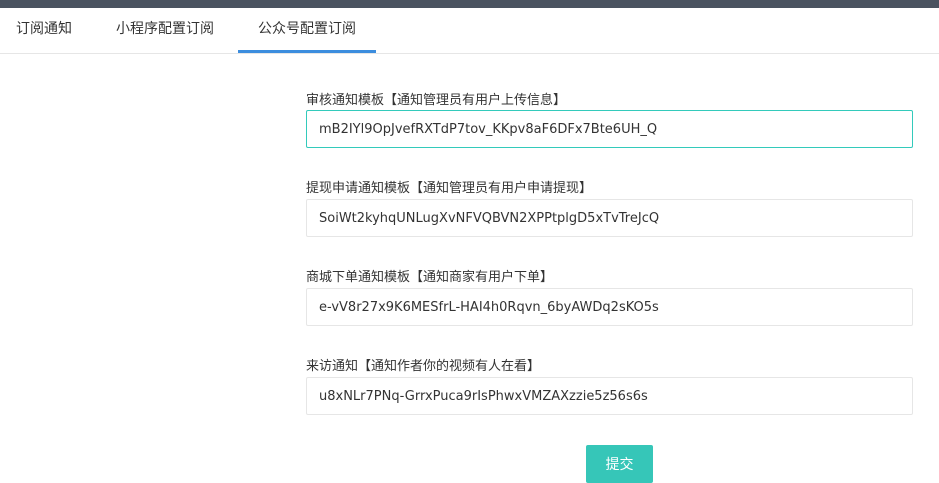 The image size is (939, 483). What do you see at coordinates (436, 100) in the screenshot?
I see `review-template-label: 审核通知模板【通知管理员有用户上传信息】` at bounding box center [436, 100].